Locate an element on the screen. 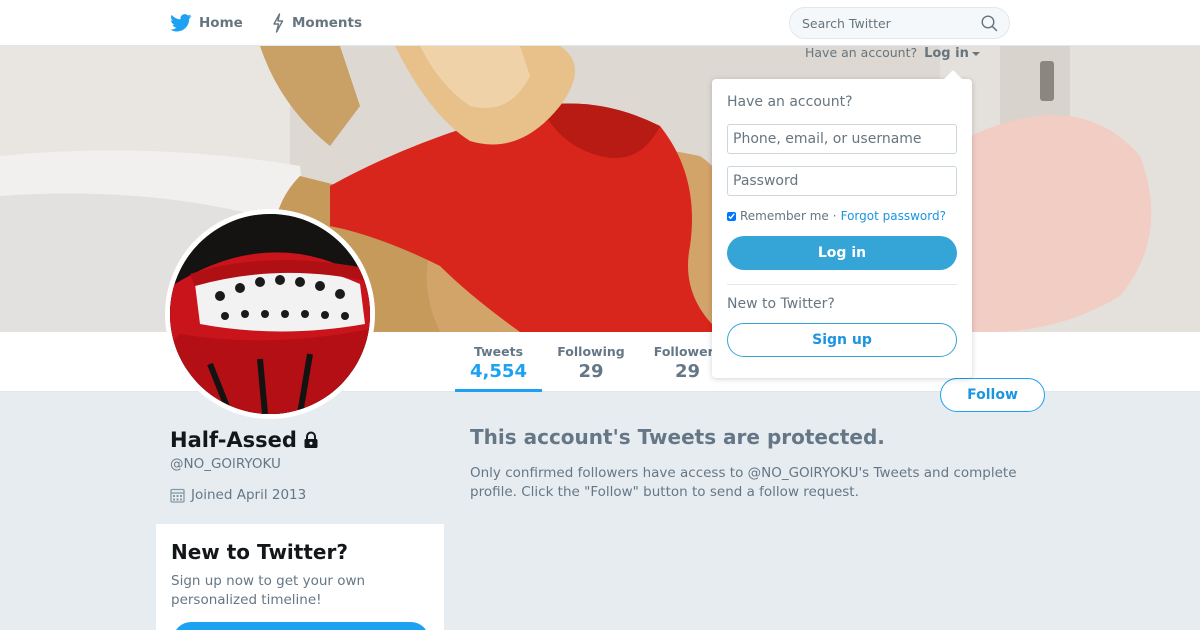 The image size is (1200, 630). search-box is located at coordinates (899, 23).